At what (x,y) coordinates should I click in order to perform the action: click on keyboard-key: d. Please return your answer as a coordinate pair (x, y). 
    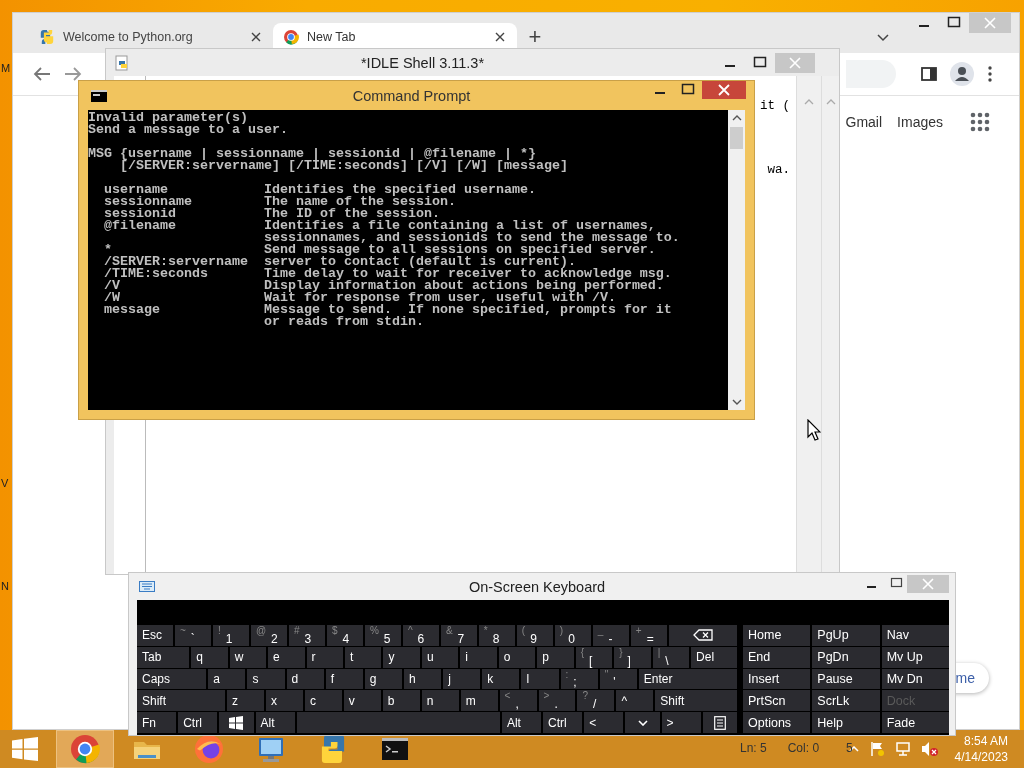
    Looking at the image, I should click on (305, 679).